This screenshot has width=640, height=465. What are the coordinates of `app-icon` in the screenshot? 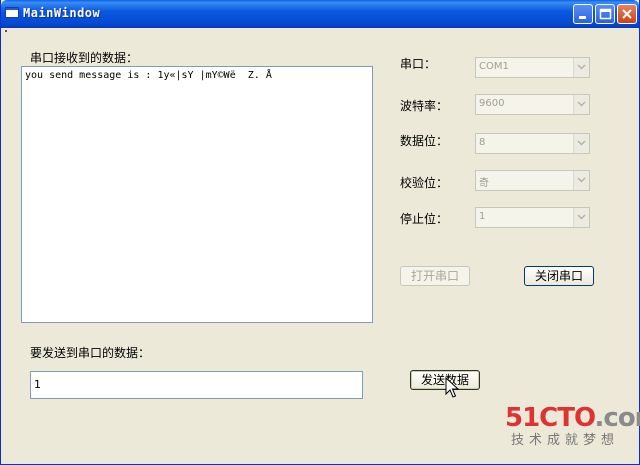 It's located at (12, 12).